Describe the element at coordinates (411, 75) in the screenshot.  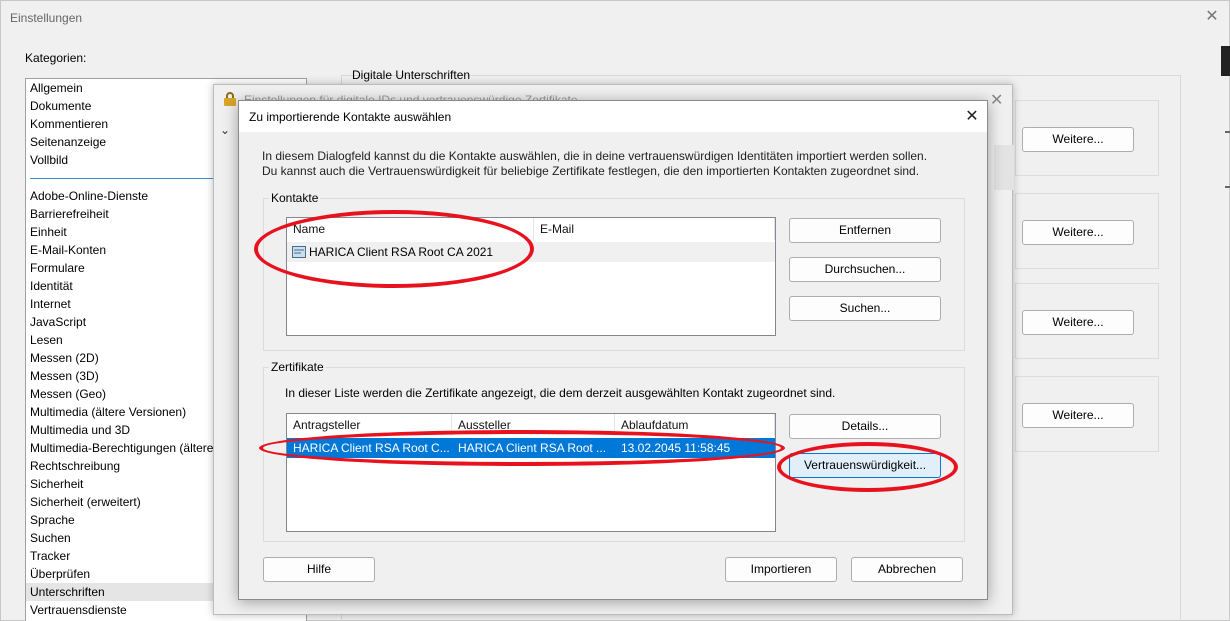
I see `digital-signatures-title: Digitale Unterschriften` at that location.